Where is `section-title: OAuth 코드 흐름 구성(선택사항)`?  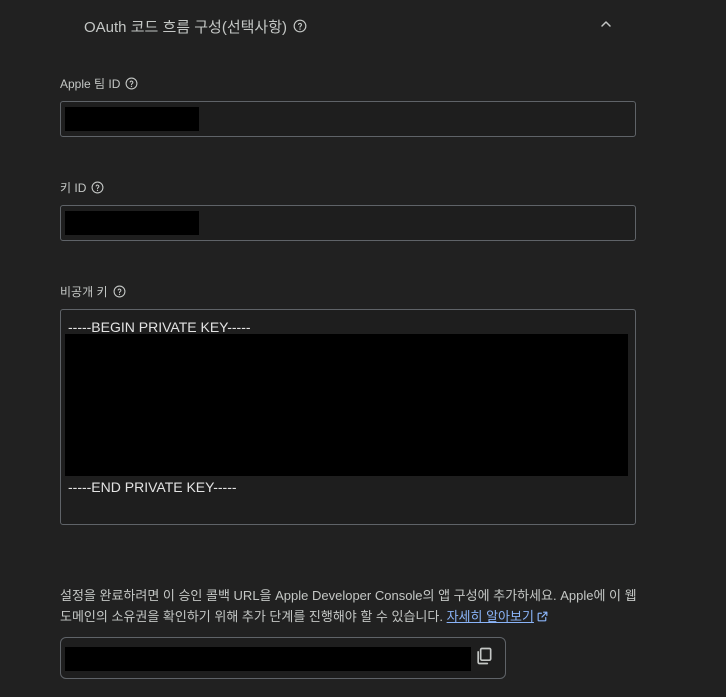
section-title: OAuth 코드 흐름 구성(선택사항) is located at coordinates (186, 27).